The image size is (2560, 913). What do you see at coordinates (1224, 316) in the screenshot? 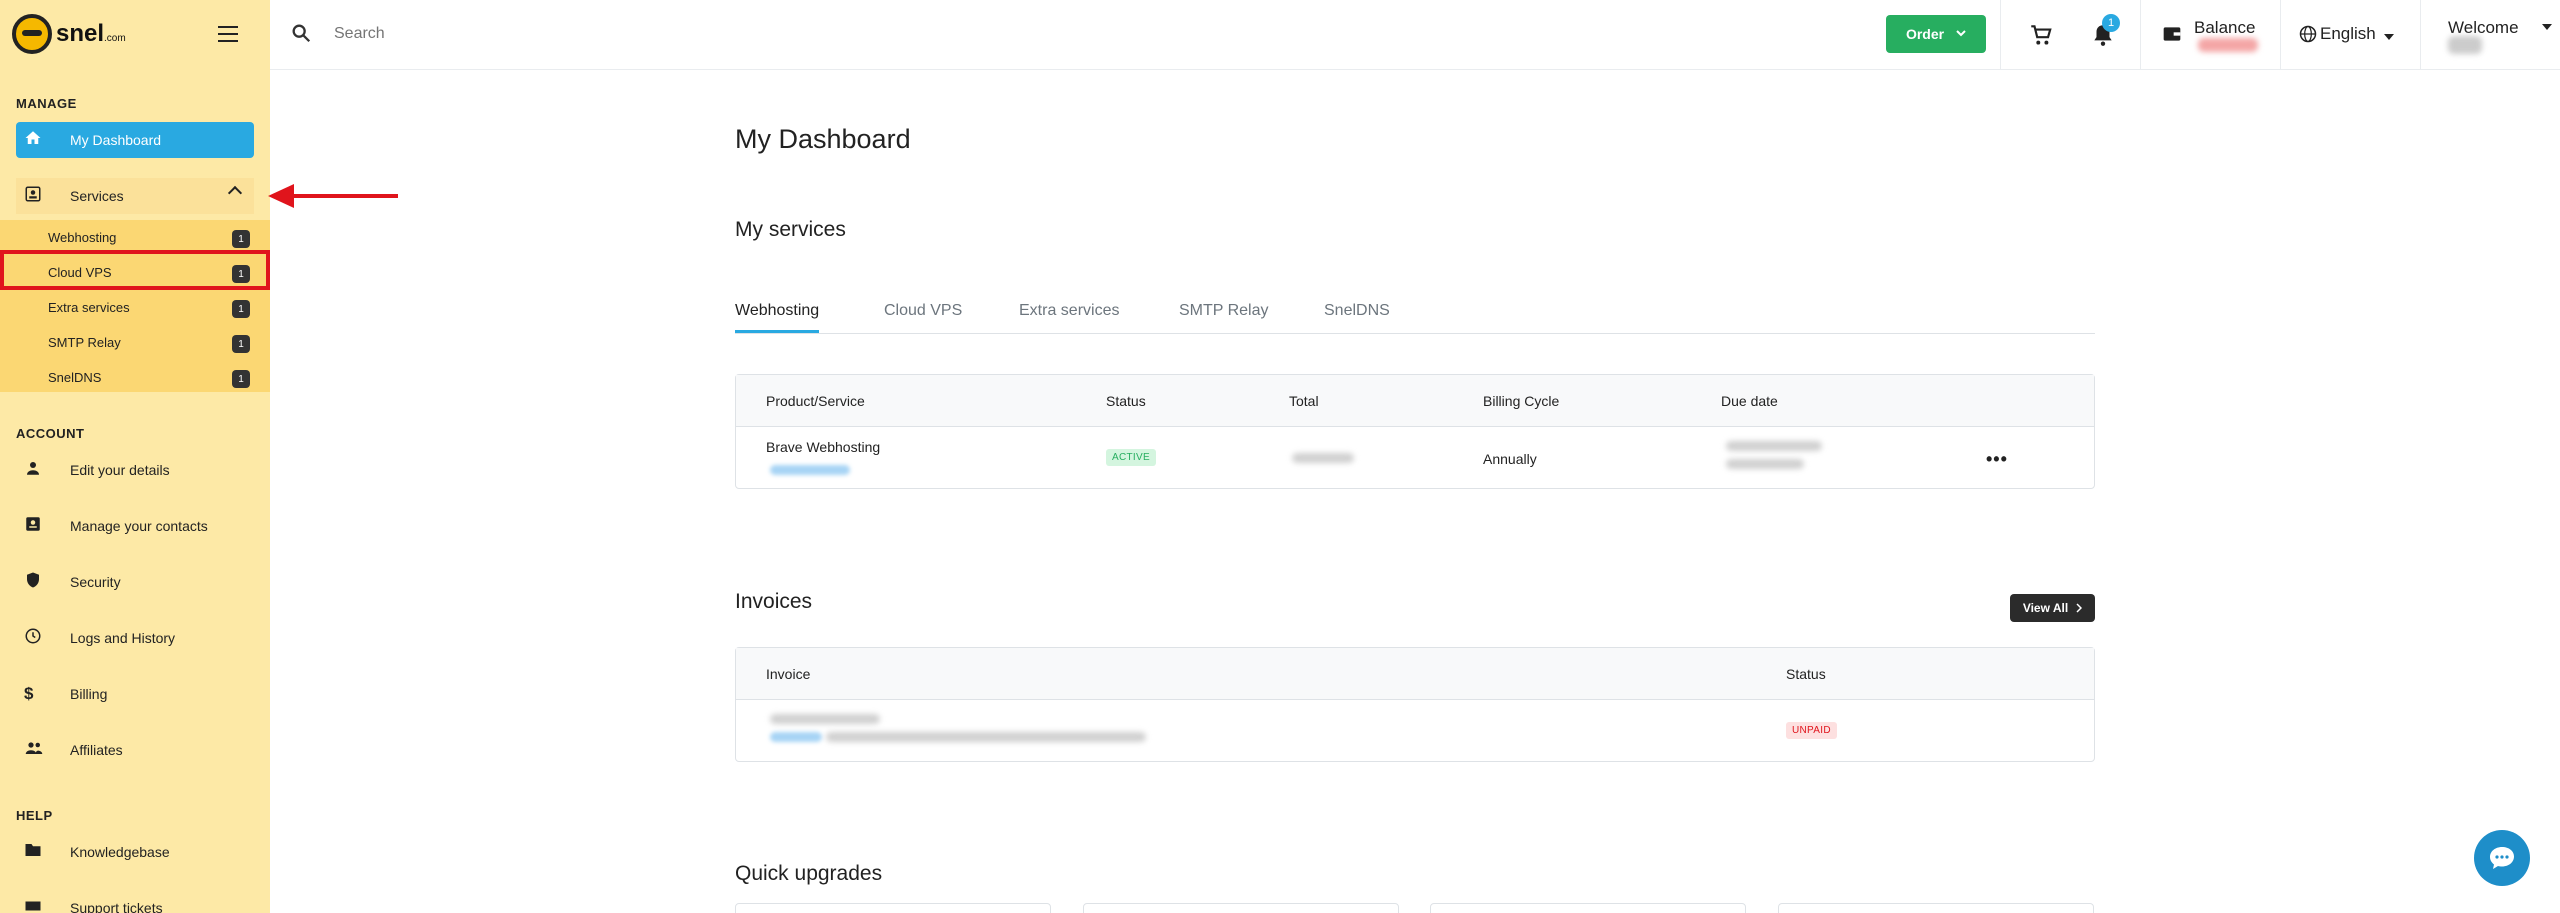
I see `tab-smtp-relay: SMTP Relay` at bounding box center [1224, 316].